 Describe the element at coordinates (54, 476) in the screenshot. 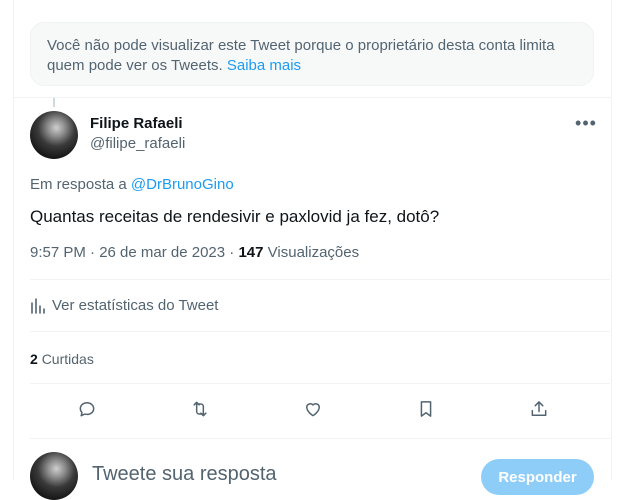

I see `current-user-avatar` at that location.